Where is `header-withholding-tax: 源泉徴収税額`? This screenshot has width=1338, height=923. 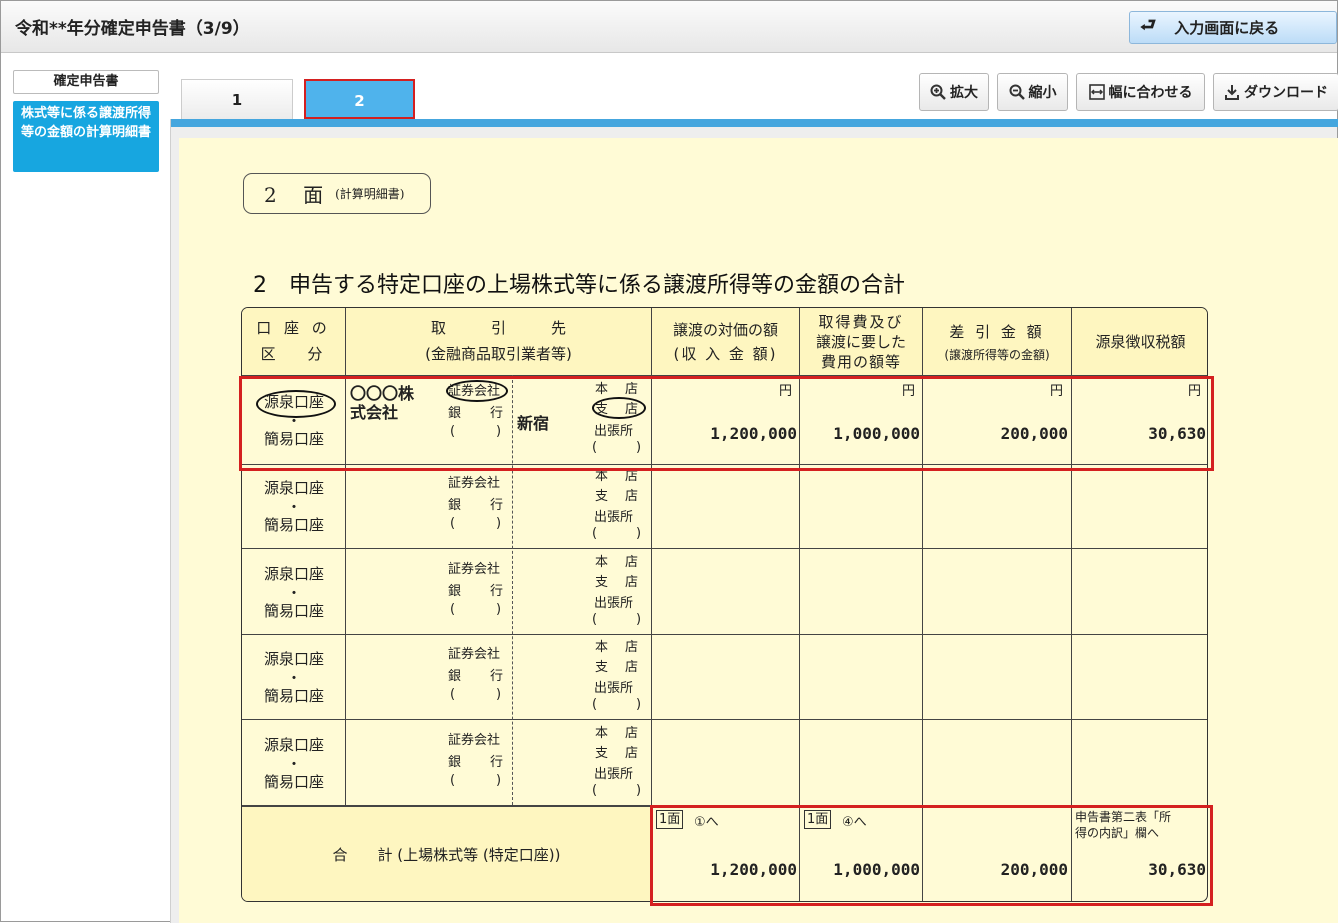 header-withholding-tax: 源泉徴収税額 is located at coordinates (1140, 342).